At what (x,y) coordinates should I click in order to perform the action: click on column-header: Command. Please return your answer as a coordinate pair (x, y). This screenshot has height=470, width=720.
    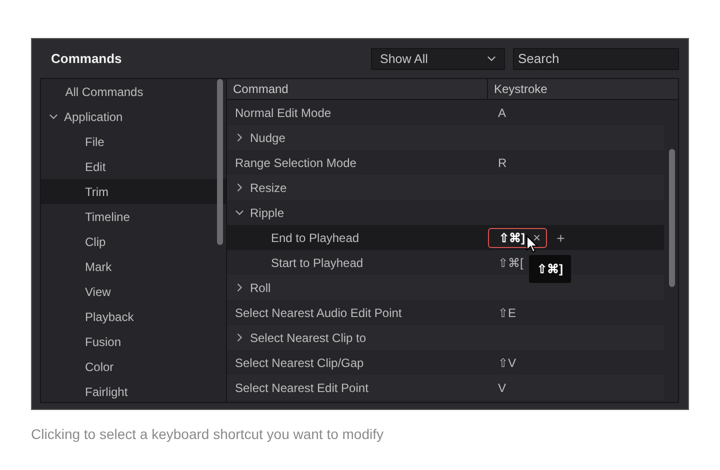
    Looking at the image, I should click on (357, 89).